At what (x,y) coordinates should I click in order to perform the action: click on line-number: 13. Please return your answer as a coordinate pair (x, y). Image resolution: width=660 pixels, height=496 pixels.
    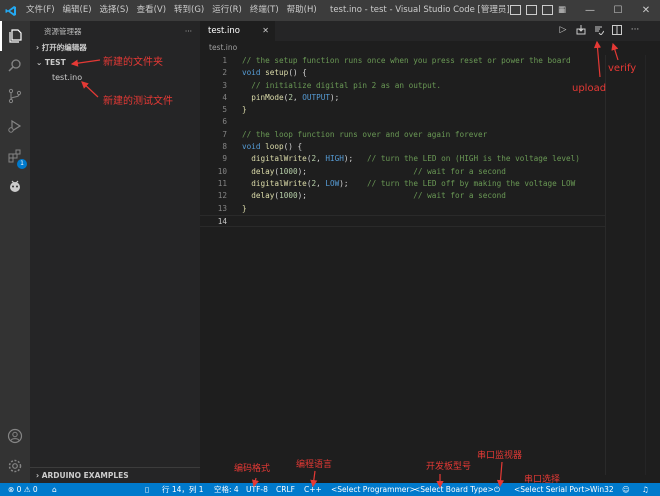
    Looking at the image, I should click on (222, 208).